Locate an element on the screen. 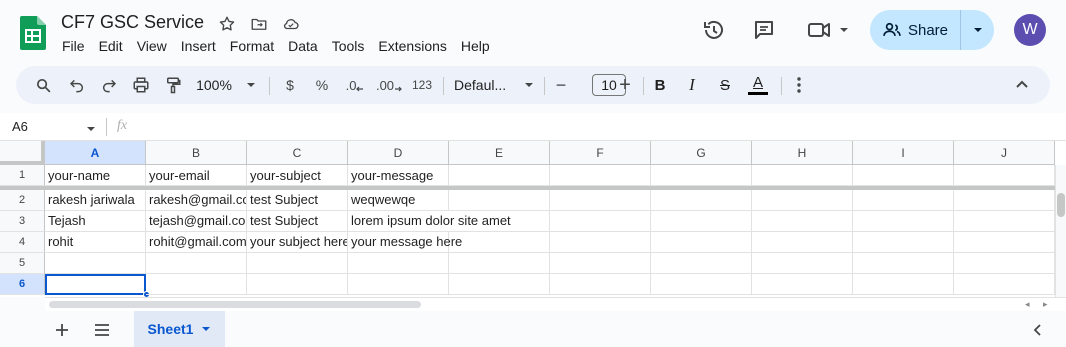  account-avatar: W is located at coordinates (1030, 30).